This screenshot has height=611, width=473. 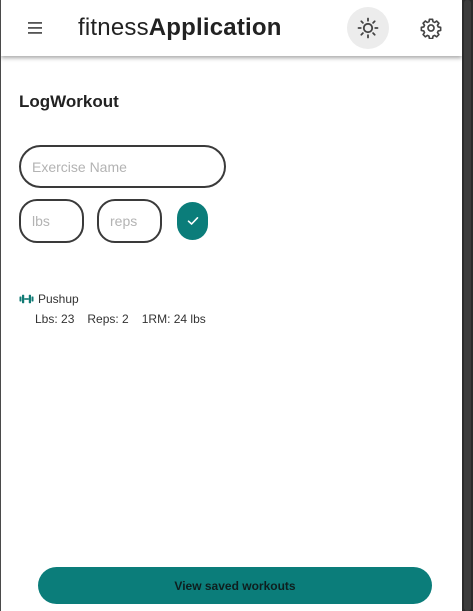 What do you see at coordinates (26, 299) in the screenshot?
I see `dumbbell-icon` at bounding box center [26, 299].